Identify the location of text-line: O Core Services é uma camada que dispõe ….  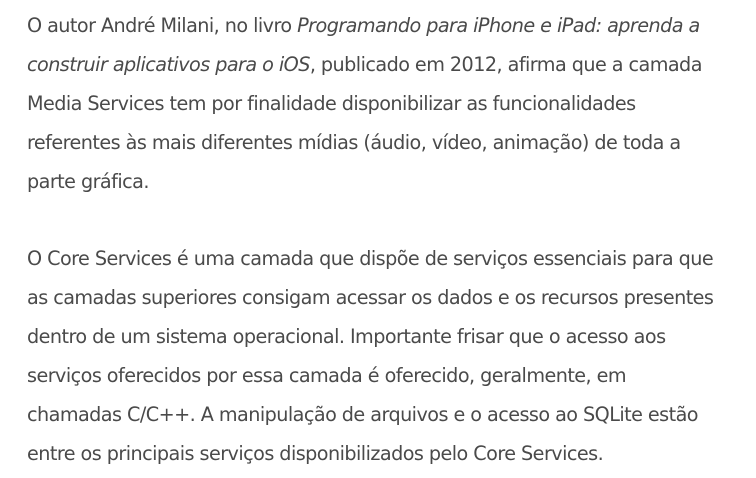
(370, 258).